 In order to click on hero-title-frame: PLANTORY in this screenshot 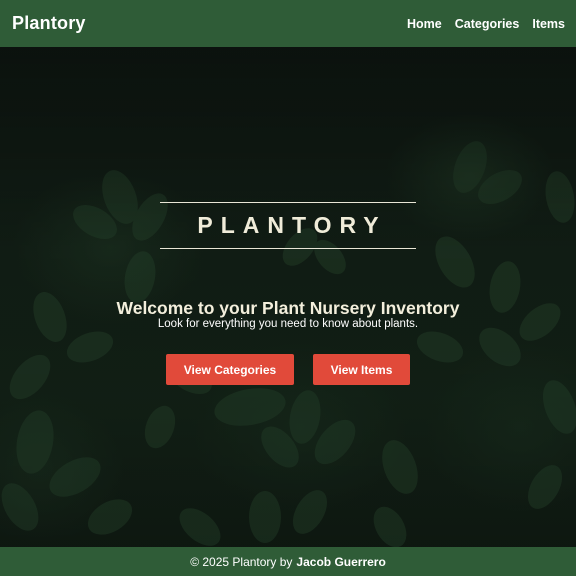, I will do `click(288, 225)`.